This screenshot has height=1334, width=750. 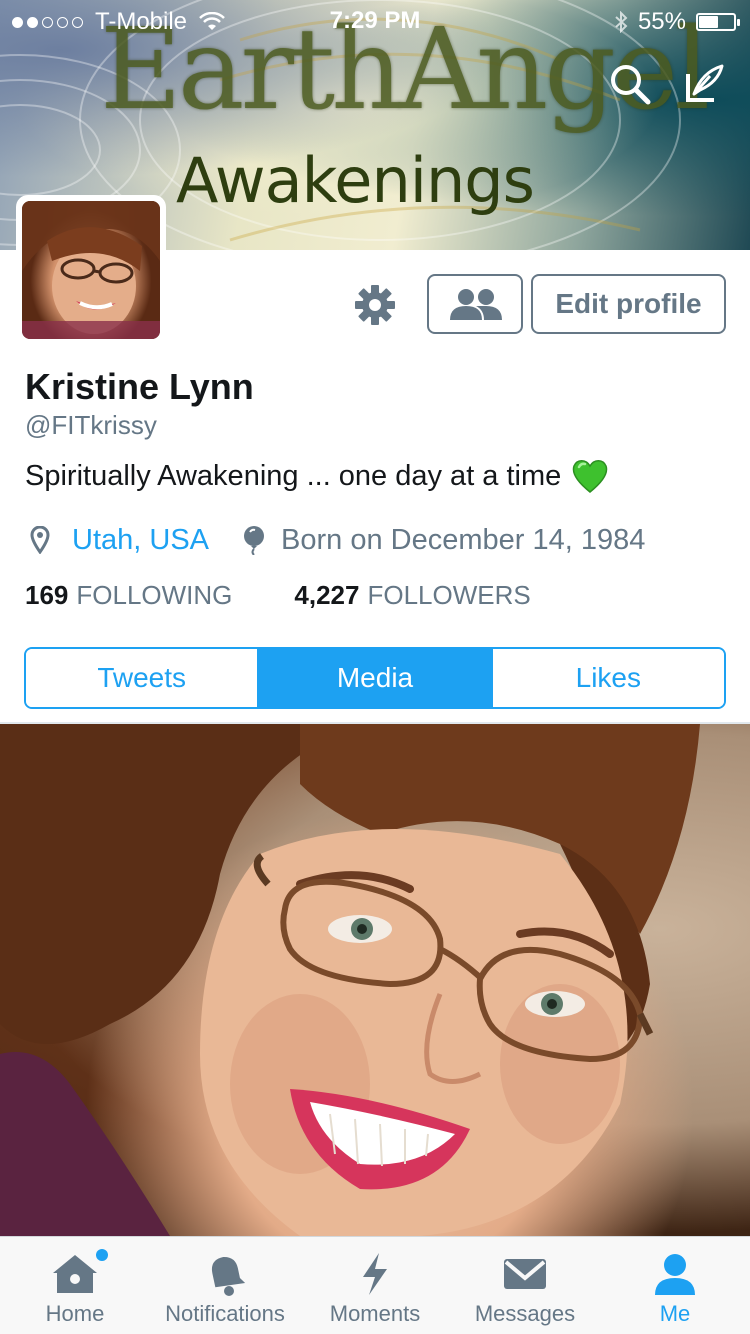 I want to click on avatar, so click(x=91, y=270).